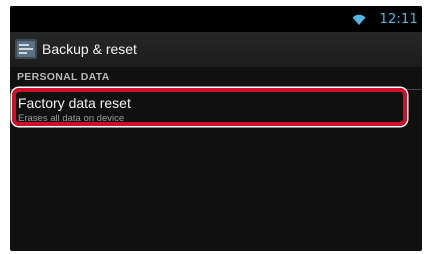 This screenshot has width=425, height=254. I want to click on status-bar: 12:11, so click(216, 19).